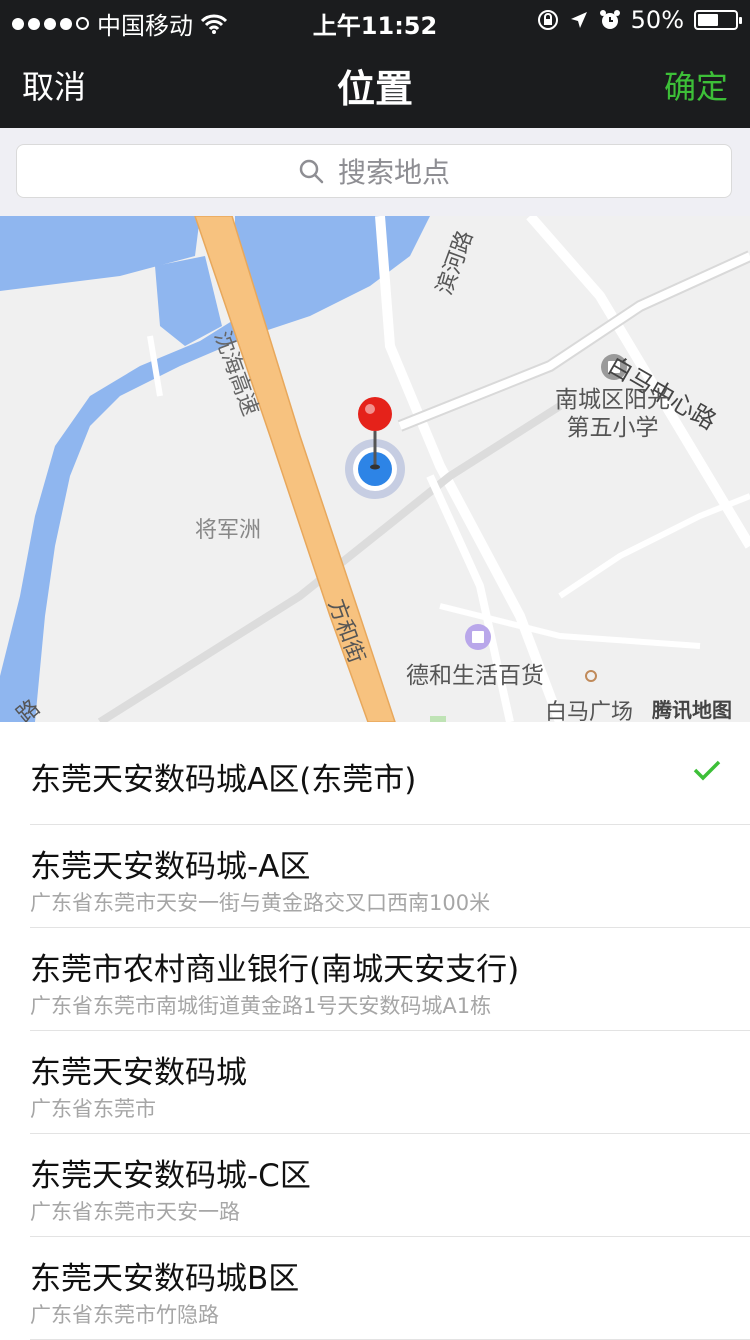 Image resolution: width=750 pixels, height=1340 pixels. I want to click on battery-icon, so click(718, 20).